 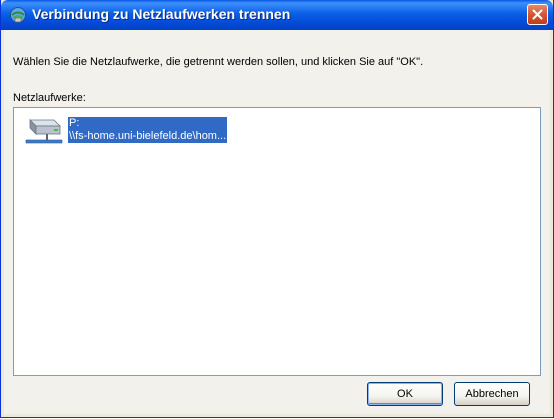 What do you see at coordinates (405, 394) in the screenshot?
I see `ok-button: OK` at bounding box center [405, 394].